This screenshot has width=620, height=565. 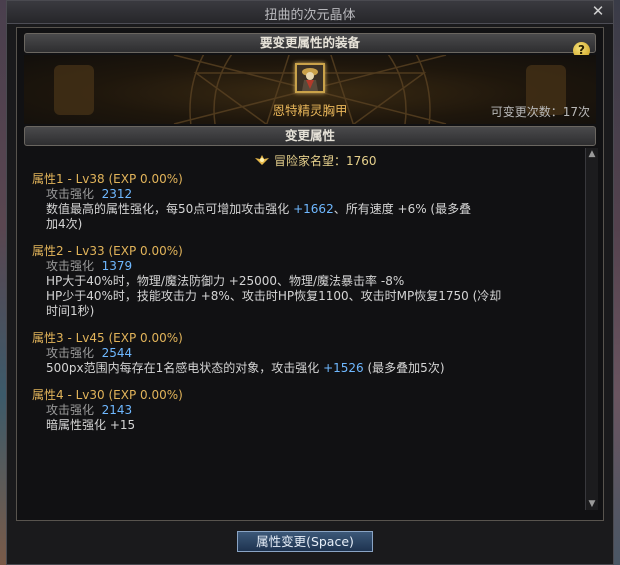 What do you see at coordinates (91, 425) in the screenshot?
I see `attribute-description: 暗属性强化 +15` at bounding box center [91, 425].